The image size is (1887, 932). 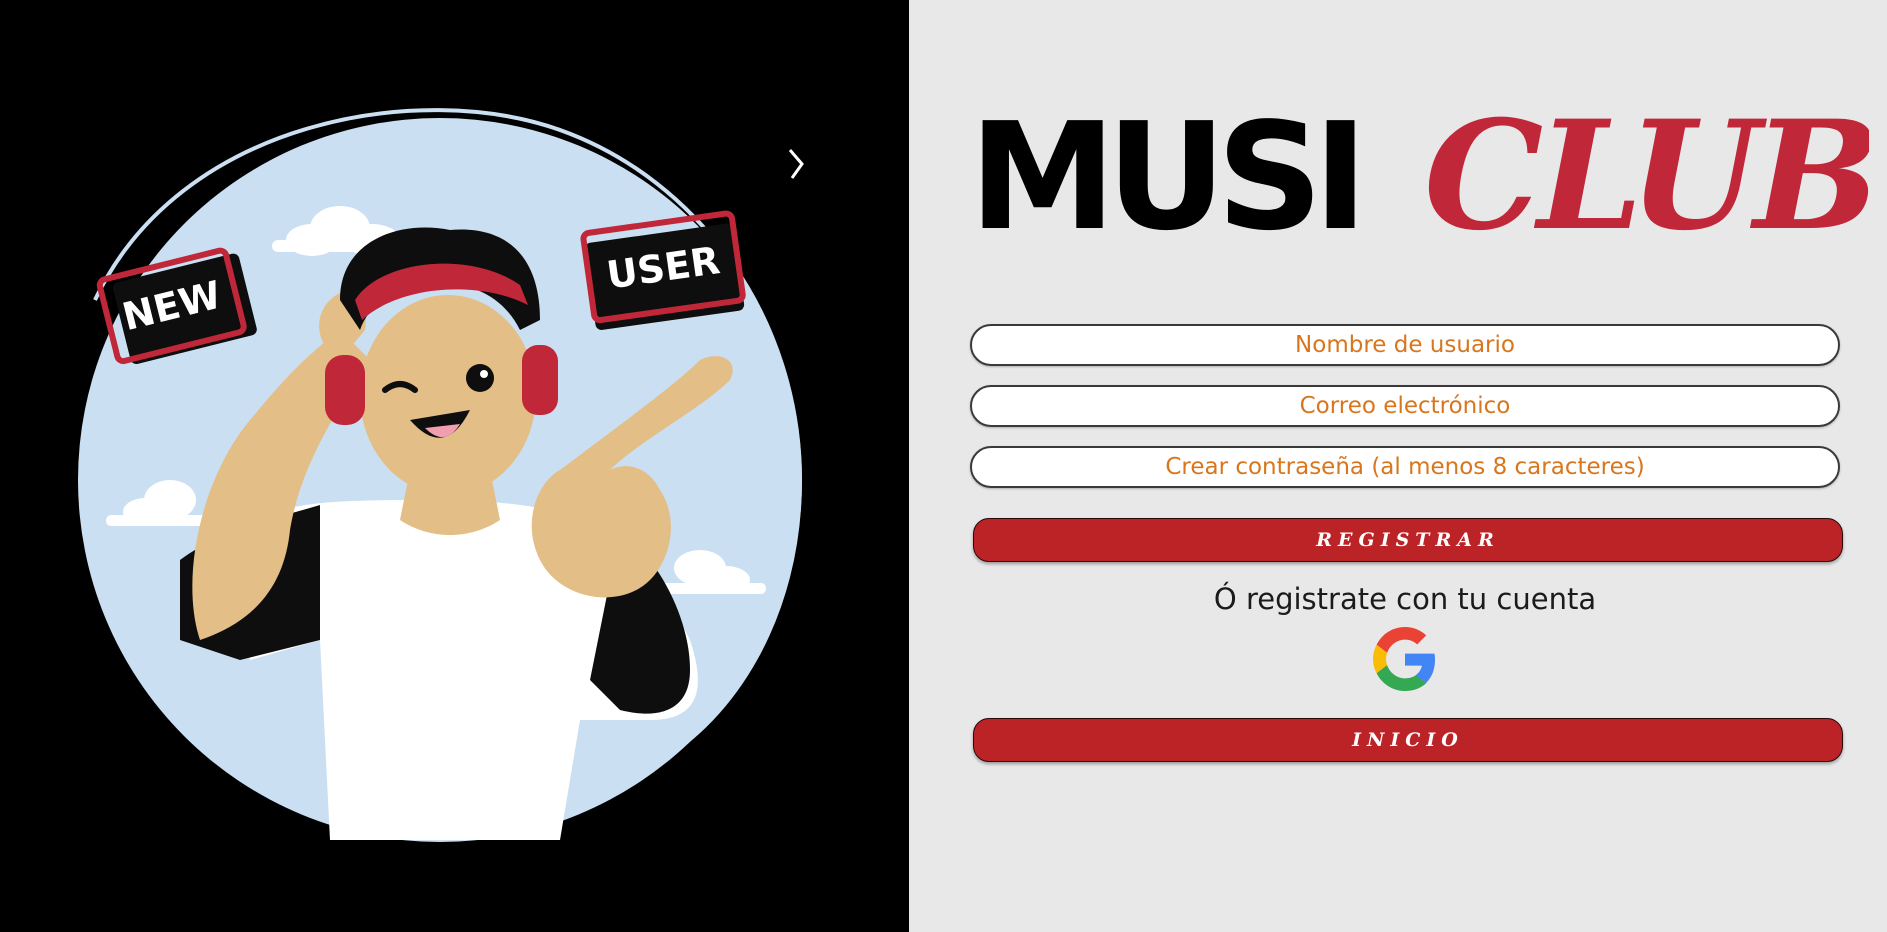 What do you see at coordinates (1408, 540) in the screenshot?
I see `register-button: REGISTRAR` at bounding box center [1408, 540].